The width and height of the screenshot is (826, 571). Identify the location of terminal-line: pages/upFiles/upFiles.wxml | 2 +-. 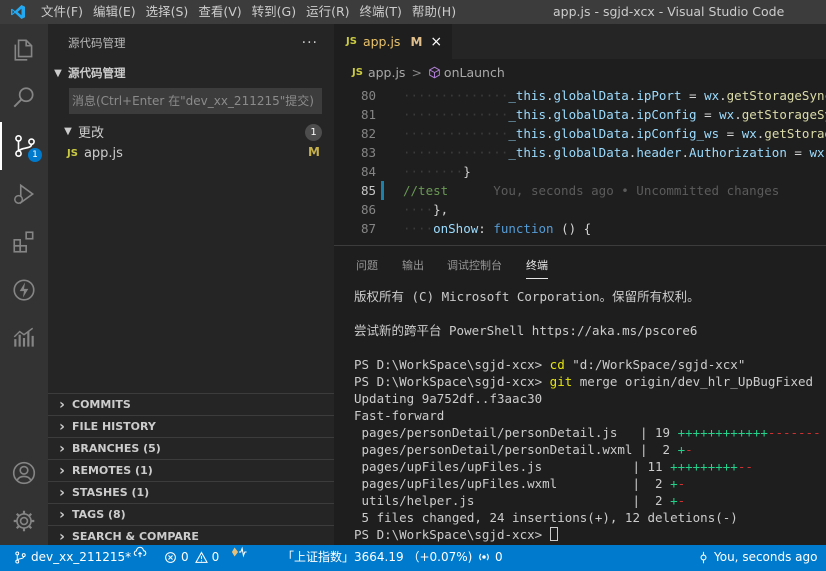
(520, 483).